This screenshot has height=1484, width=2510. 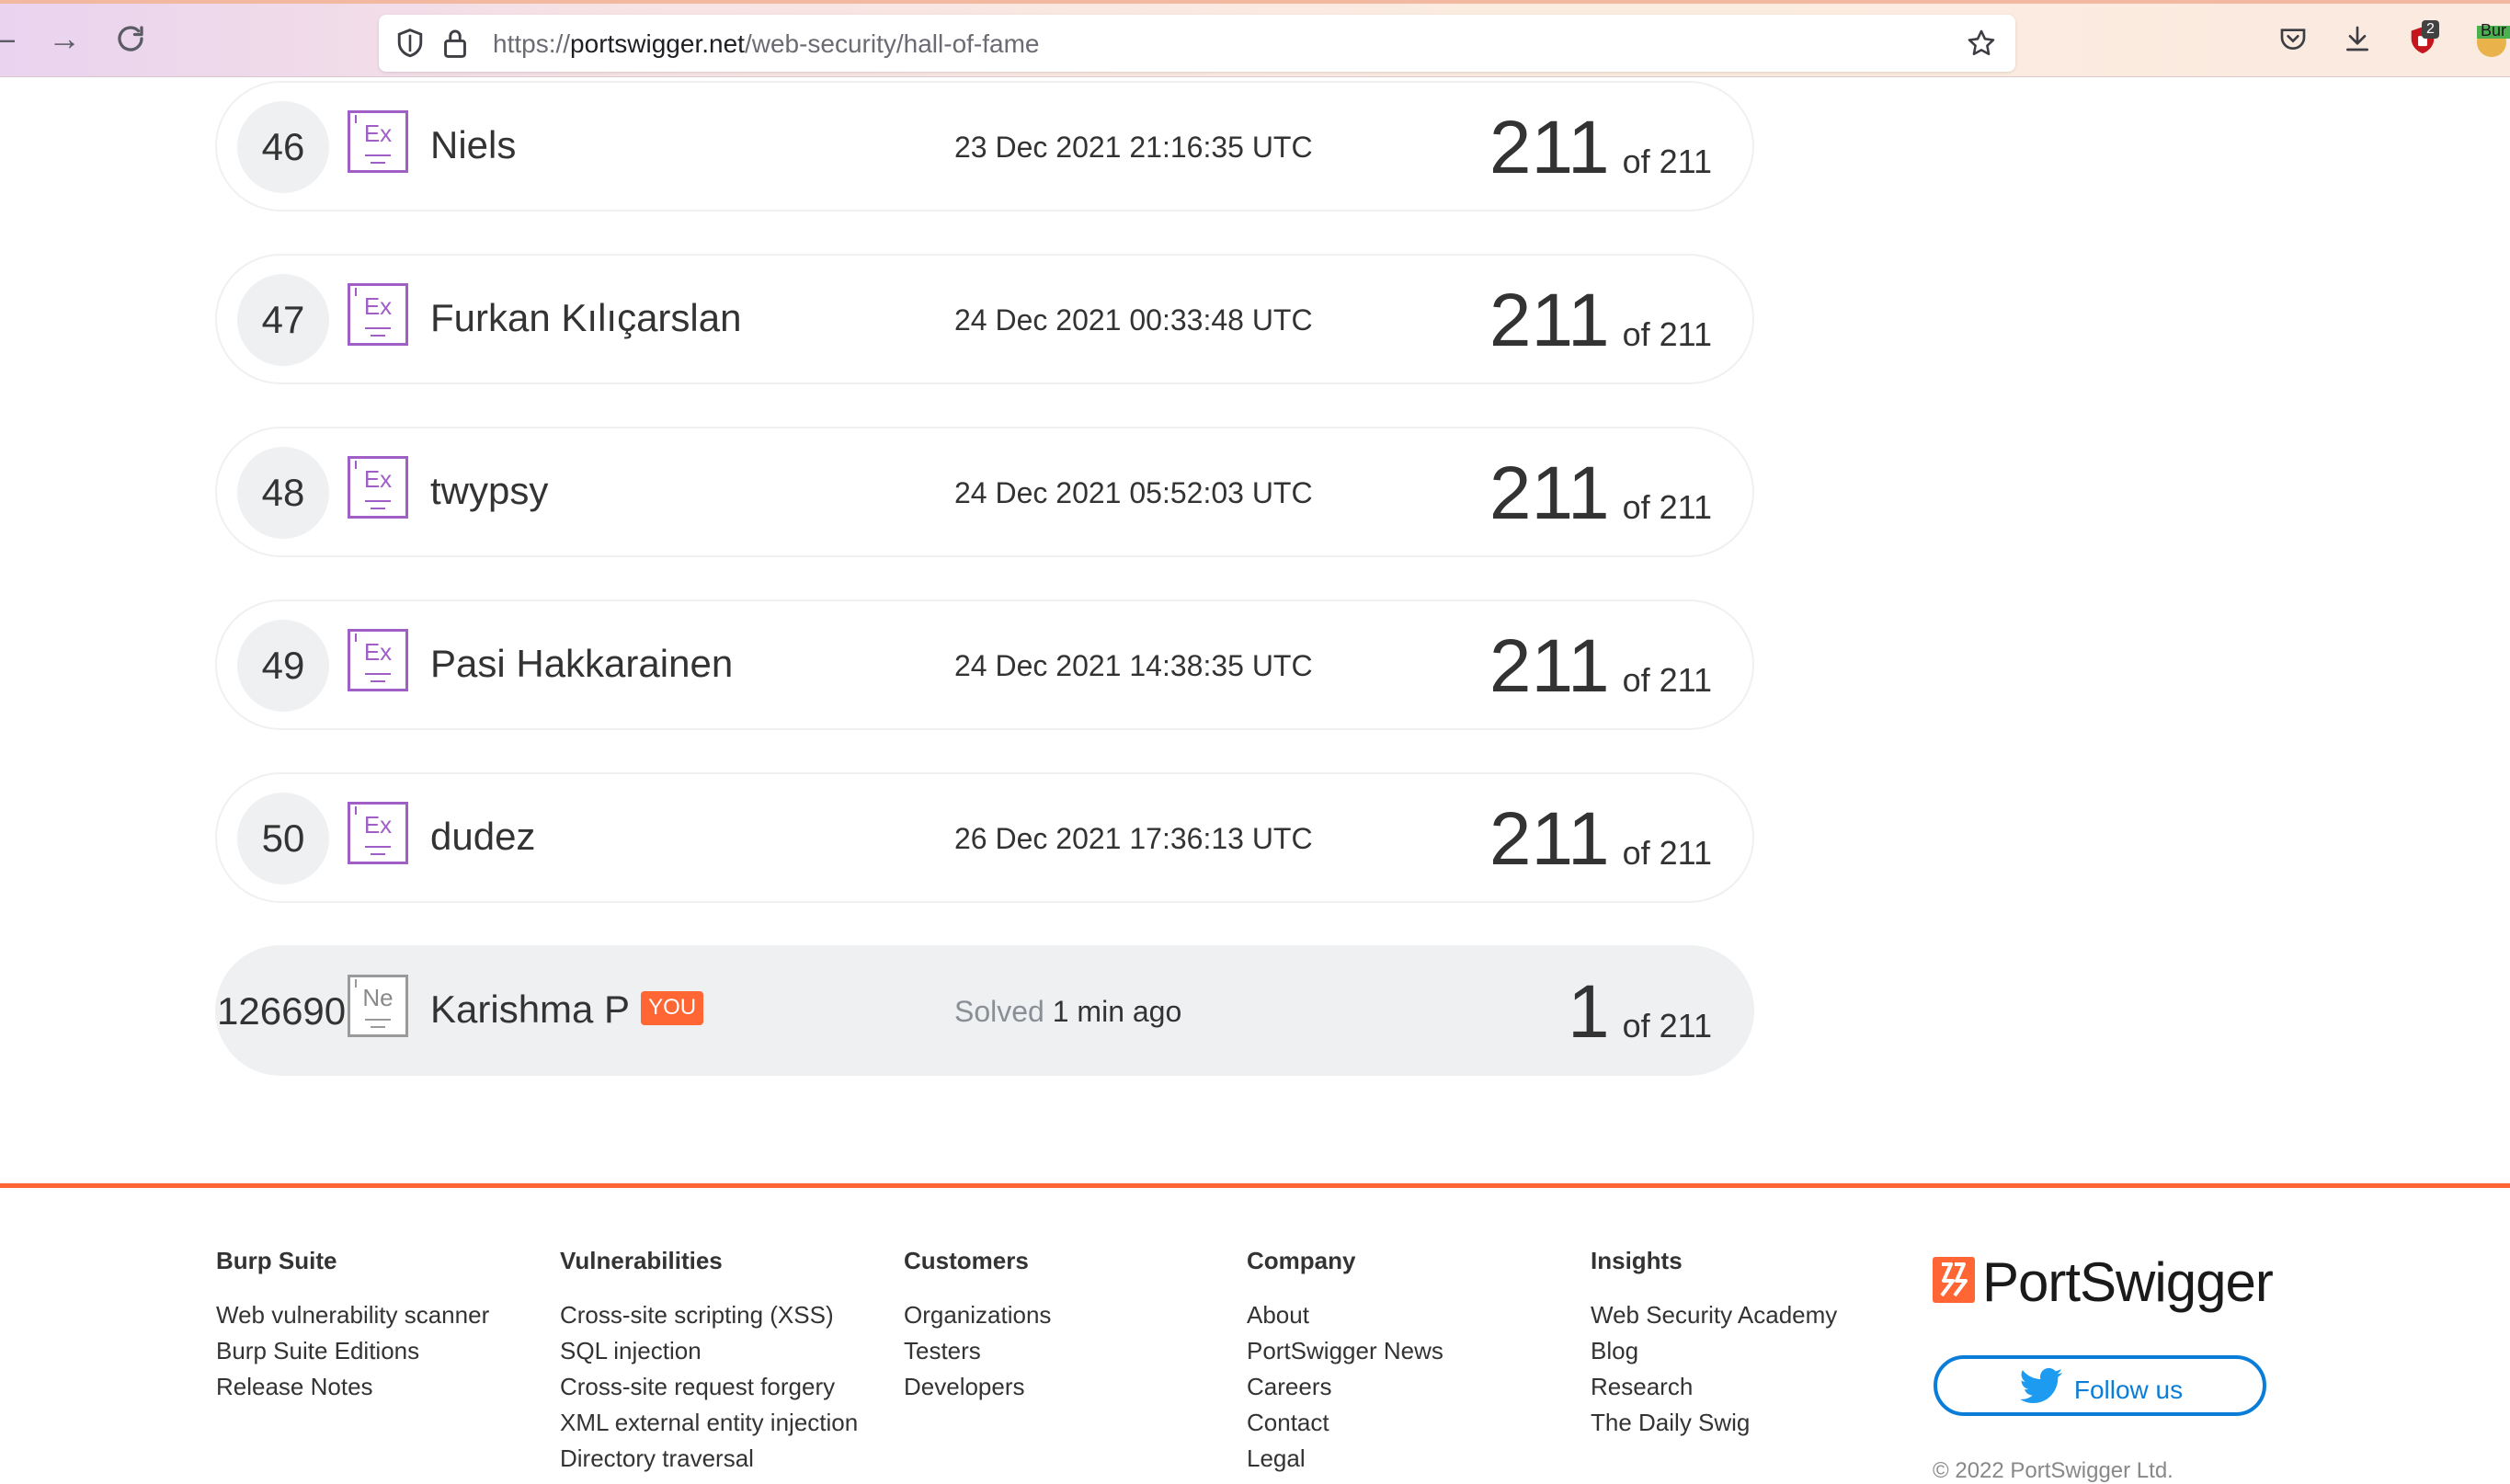 I want to click on twitter-follow-button: Follow us, so click(x=2100, y=1385).